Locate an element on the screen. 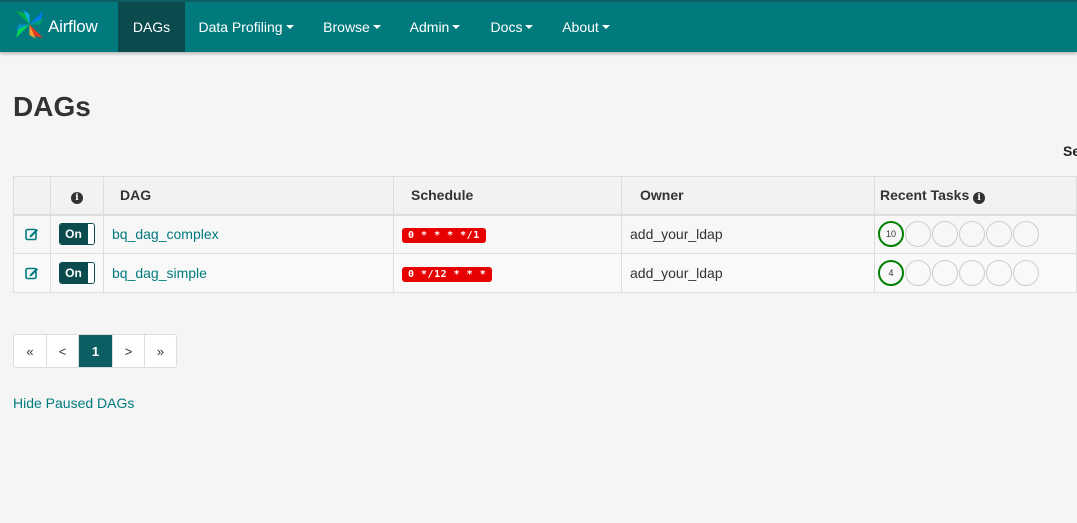 The height and width of the screenshot is (523, 1077). nav-browse-menu: Browse is located at coordinates (352, 27).